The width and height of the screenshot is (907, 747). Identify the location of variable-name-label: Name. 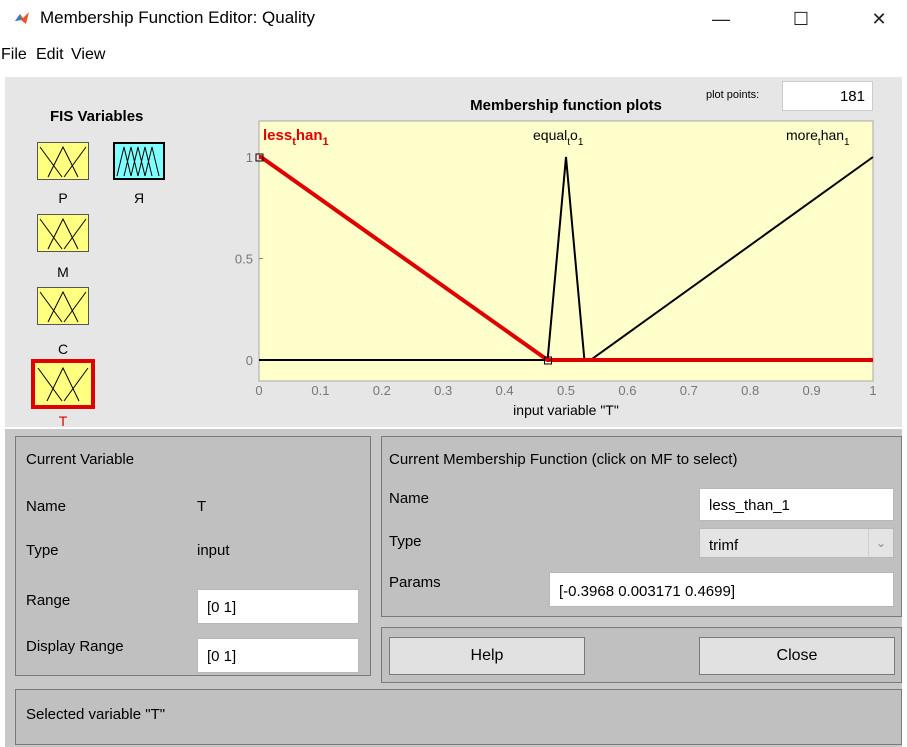
(46, 506).